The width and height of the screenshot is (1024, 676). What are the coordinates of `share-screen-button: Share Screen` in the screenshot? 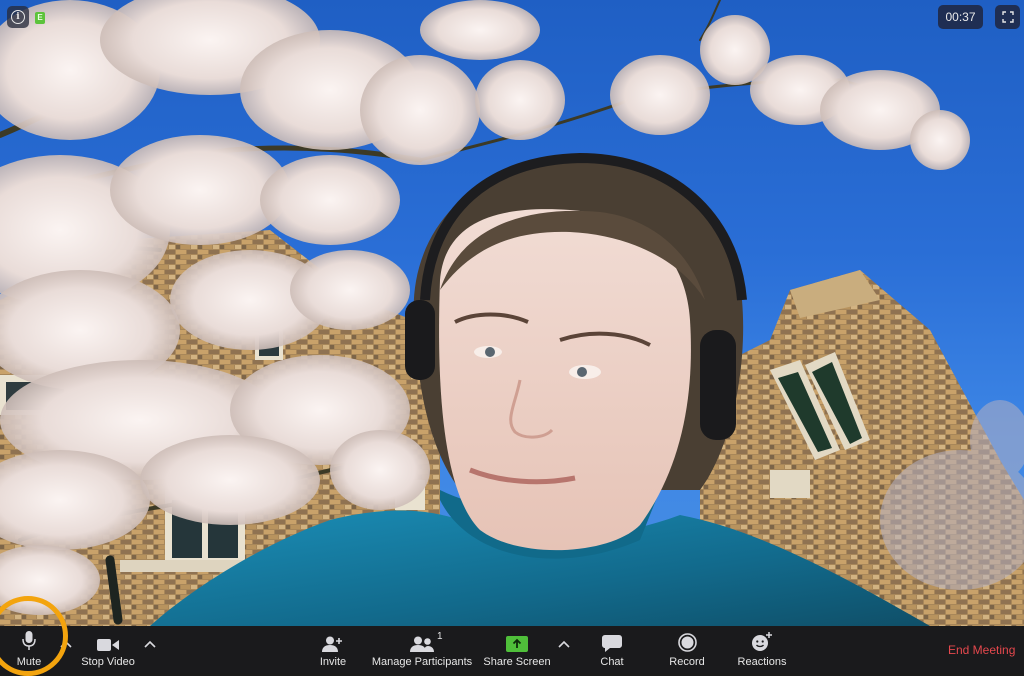 It's located at (517, 649).